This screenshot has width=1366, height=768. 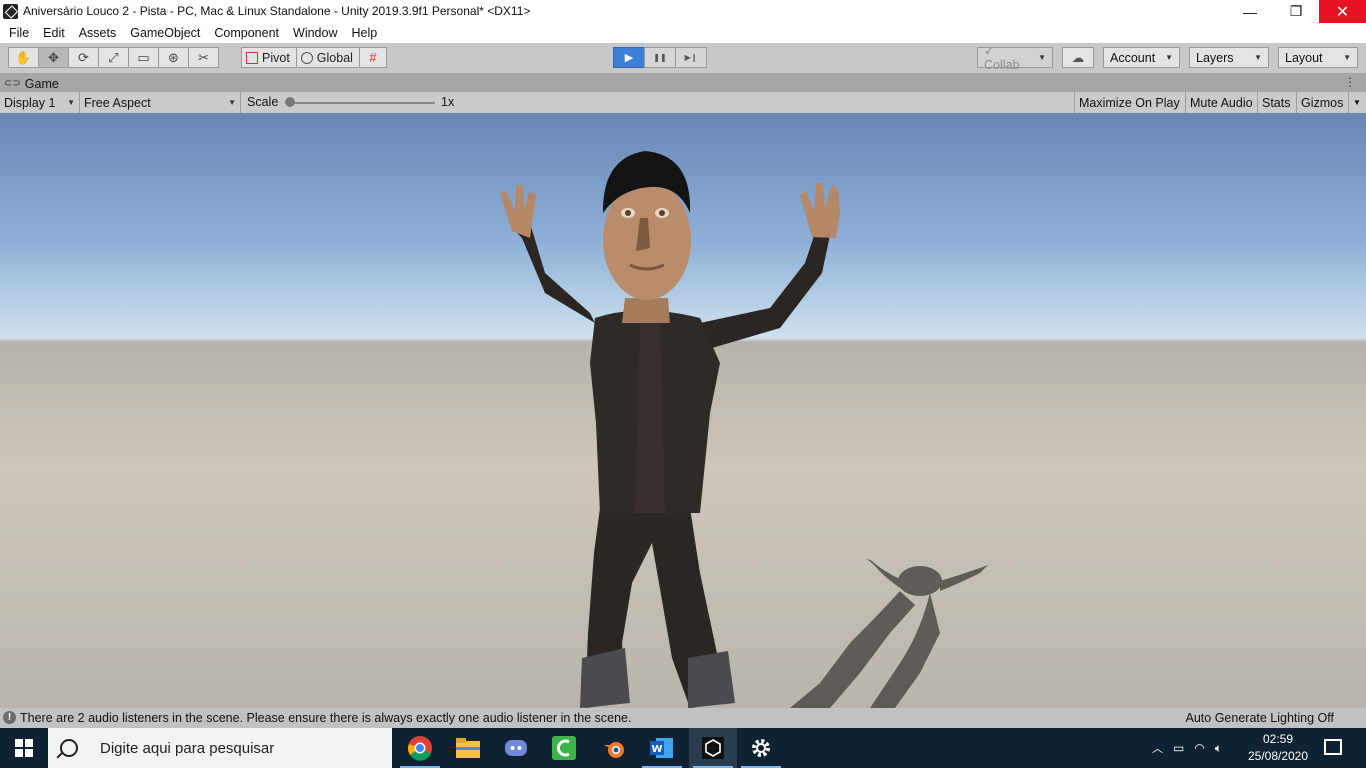 I want to click on scale-slider-track, so click(x=362, y=103).